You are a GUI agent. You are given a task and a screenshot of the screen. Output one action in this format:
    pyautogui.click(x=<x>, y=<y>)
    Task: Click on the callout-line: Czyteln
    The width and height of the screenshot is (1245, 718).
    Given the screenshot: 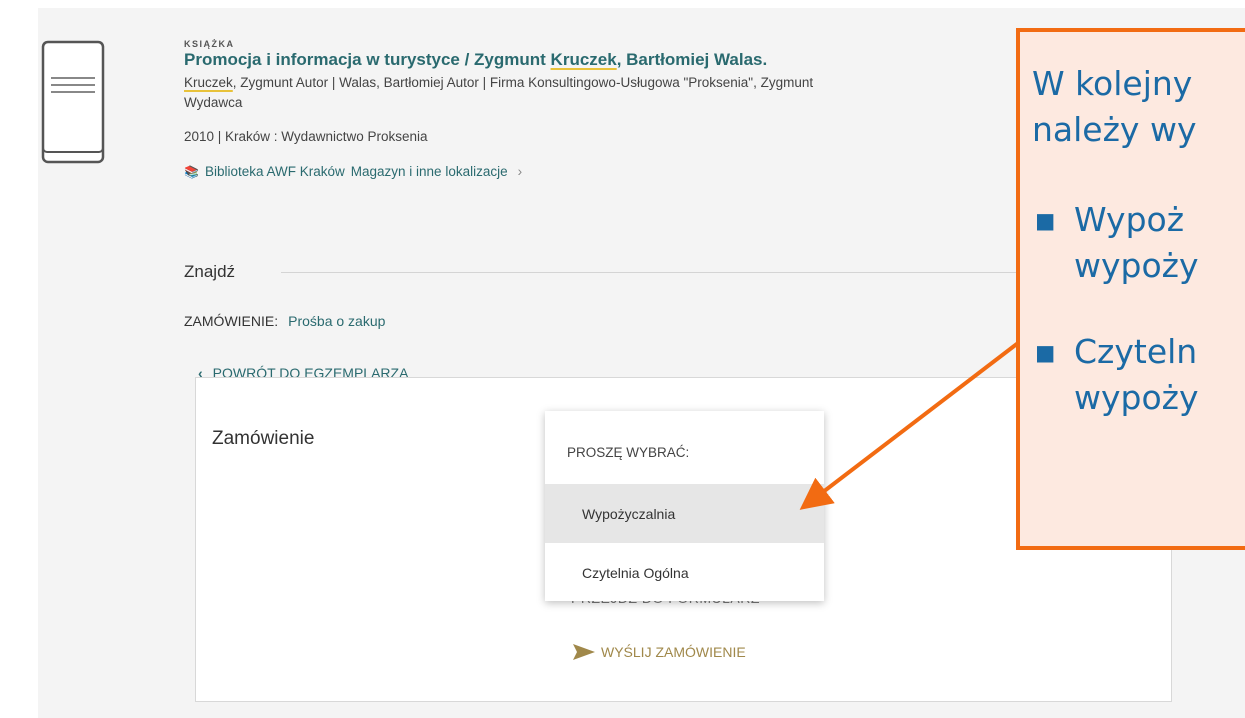 What is the action you would take?
    pyautogui.click(x=1136, y=351)
    